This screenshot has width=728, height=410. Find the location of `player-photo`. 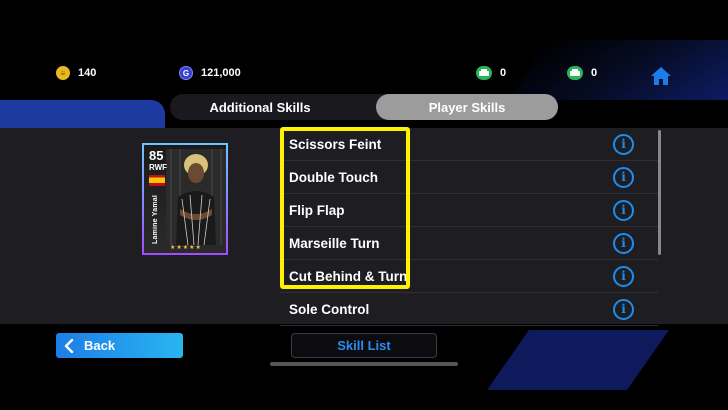

player-photo is located at coordinates (196, 197).